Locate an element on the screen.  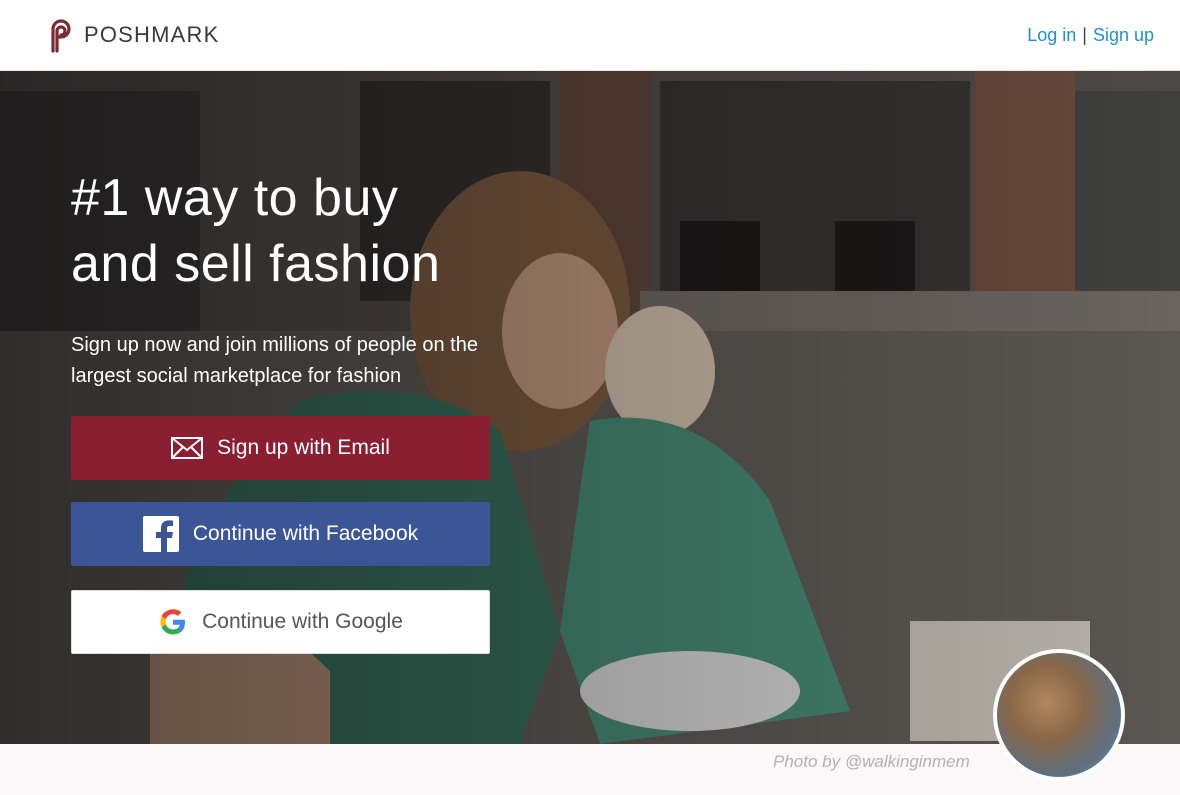
user-avatar is located at coordinates (1059, 715).